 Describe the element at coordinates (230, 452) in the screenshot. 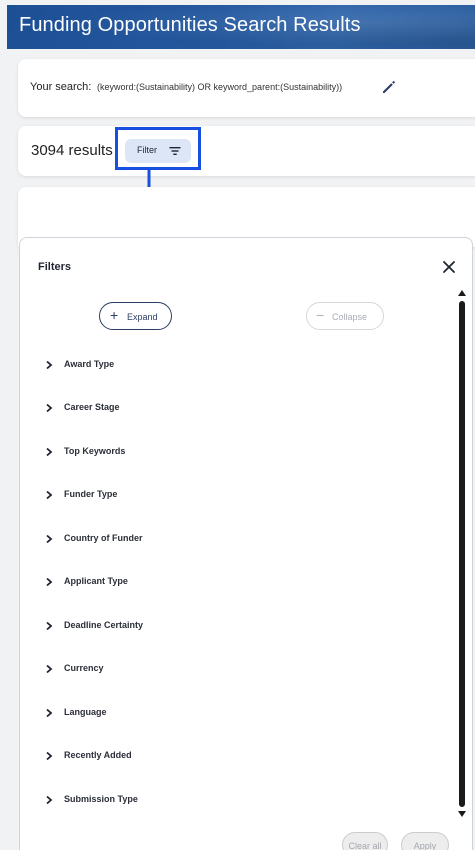

I see `filter-item-top-keywords: Top Keywords` at that location.